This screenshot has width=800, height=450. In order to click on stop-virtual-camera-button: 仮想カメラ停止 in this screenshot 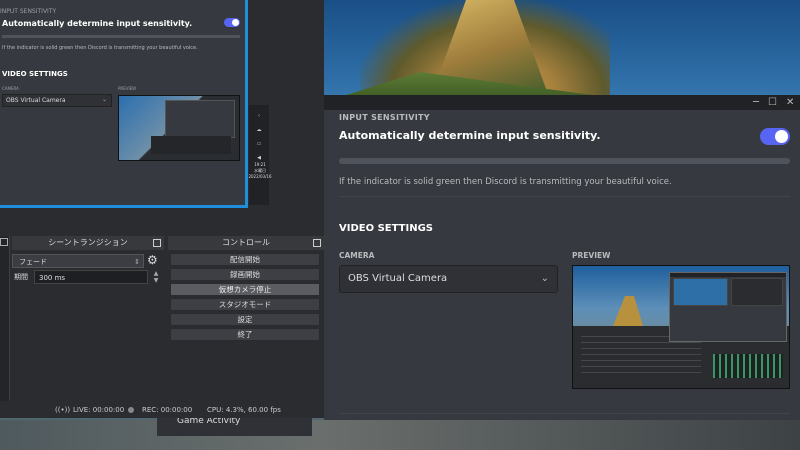, I will do `click(245, 289)`.